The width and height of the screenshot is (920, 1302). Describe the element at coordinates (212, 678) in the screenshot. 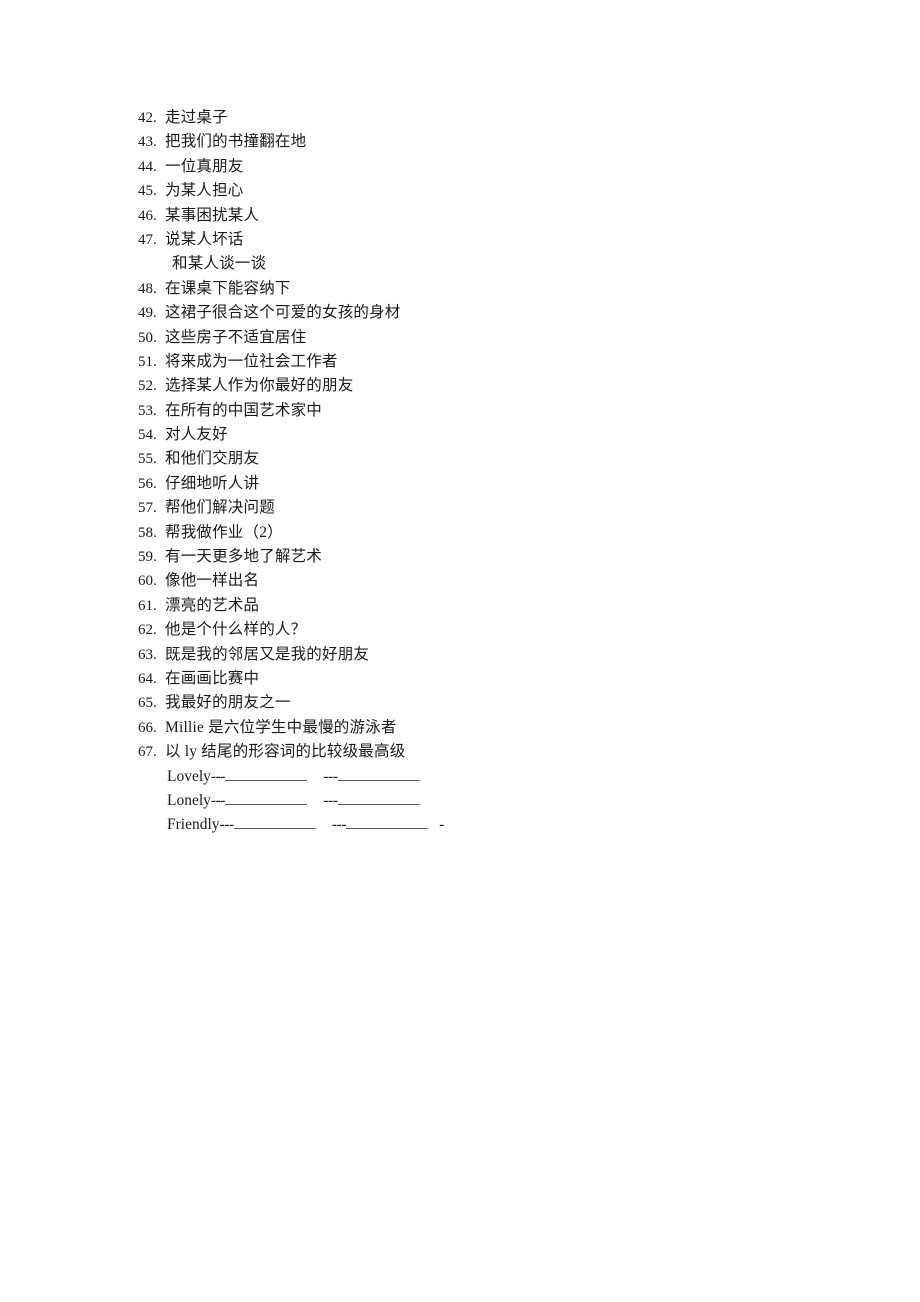

I see `item-text: 在画画比赛中` at that location.